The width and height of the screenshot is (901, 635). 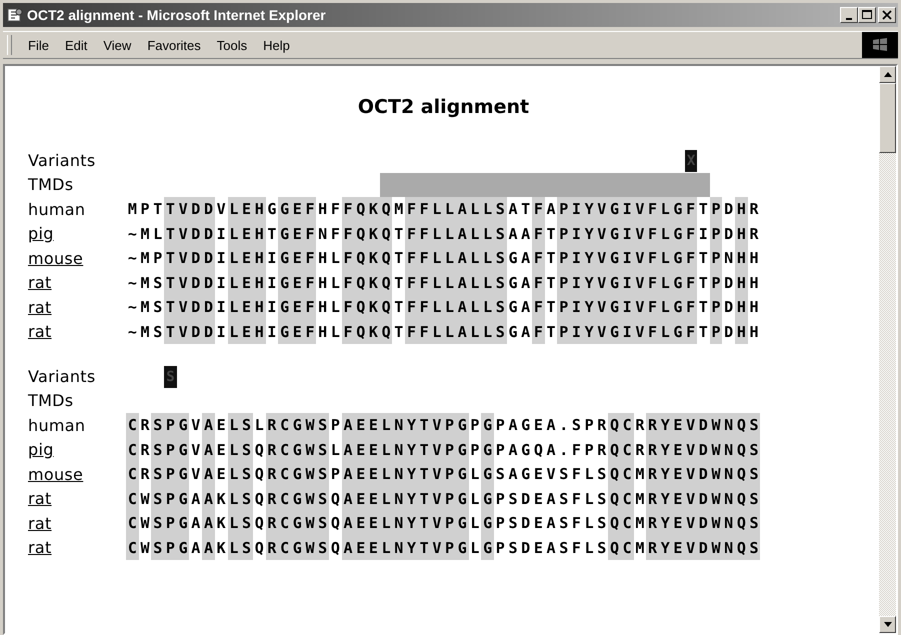 I want to click on maximize-icon, so click(x=867, y=15).